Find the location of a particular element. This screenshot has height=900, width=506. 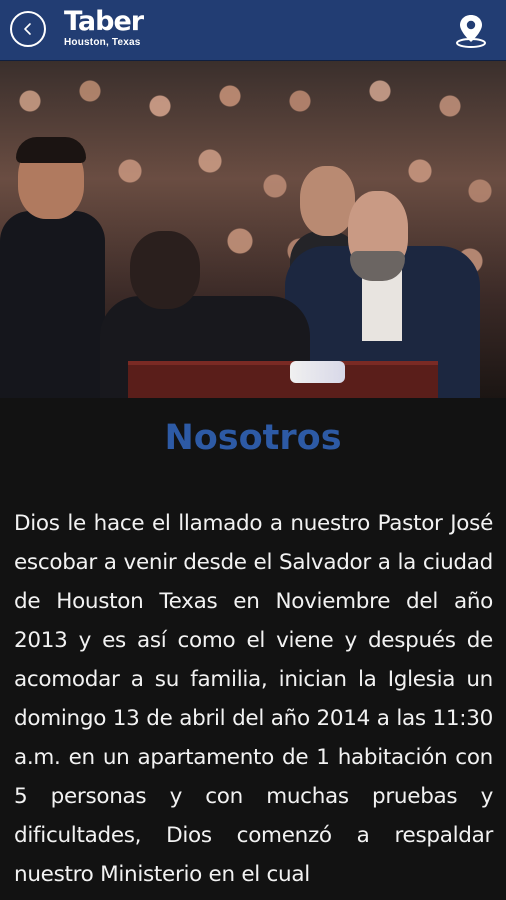

person-middle-head is located at coordinates (165, 270).